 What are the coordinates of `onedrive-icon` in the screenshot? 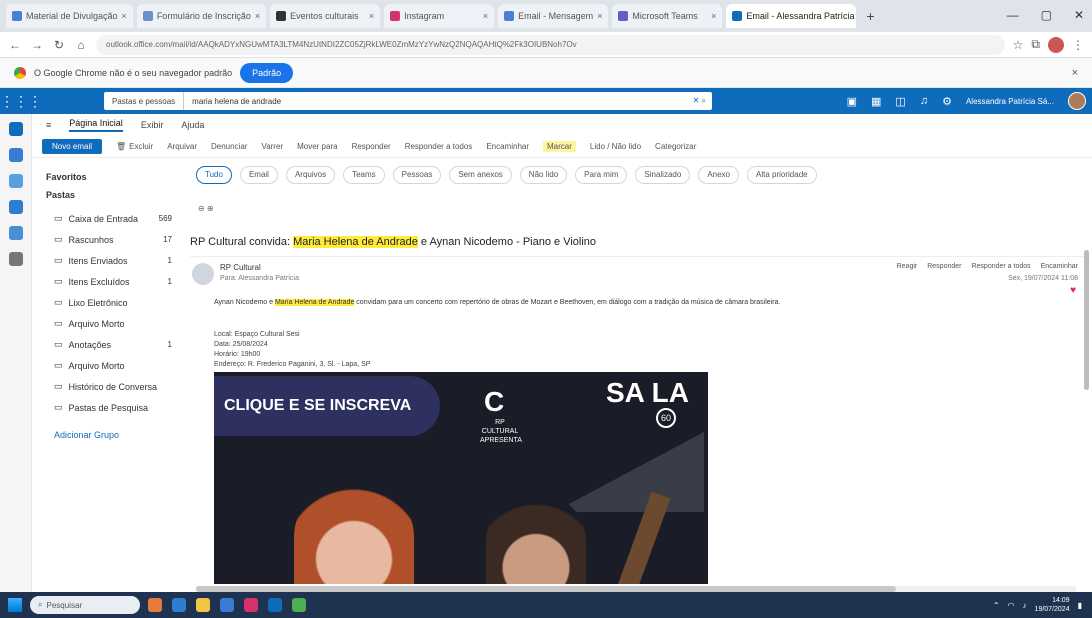 It's located at (15, 233).